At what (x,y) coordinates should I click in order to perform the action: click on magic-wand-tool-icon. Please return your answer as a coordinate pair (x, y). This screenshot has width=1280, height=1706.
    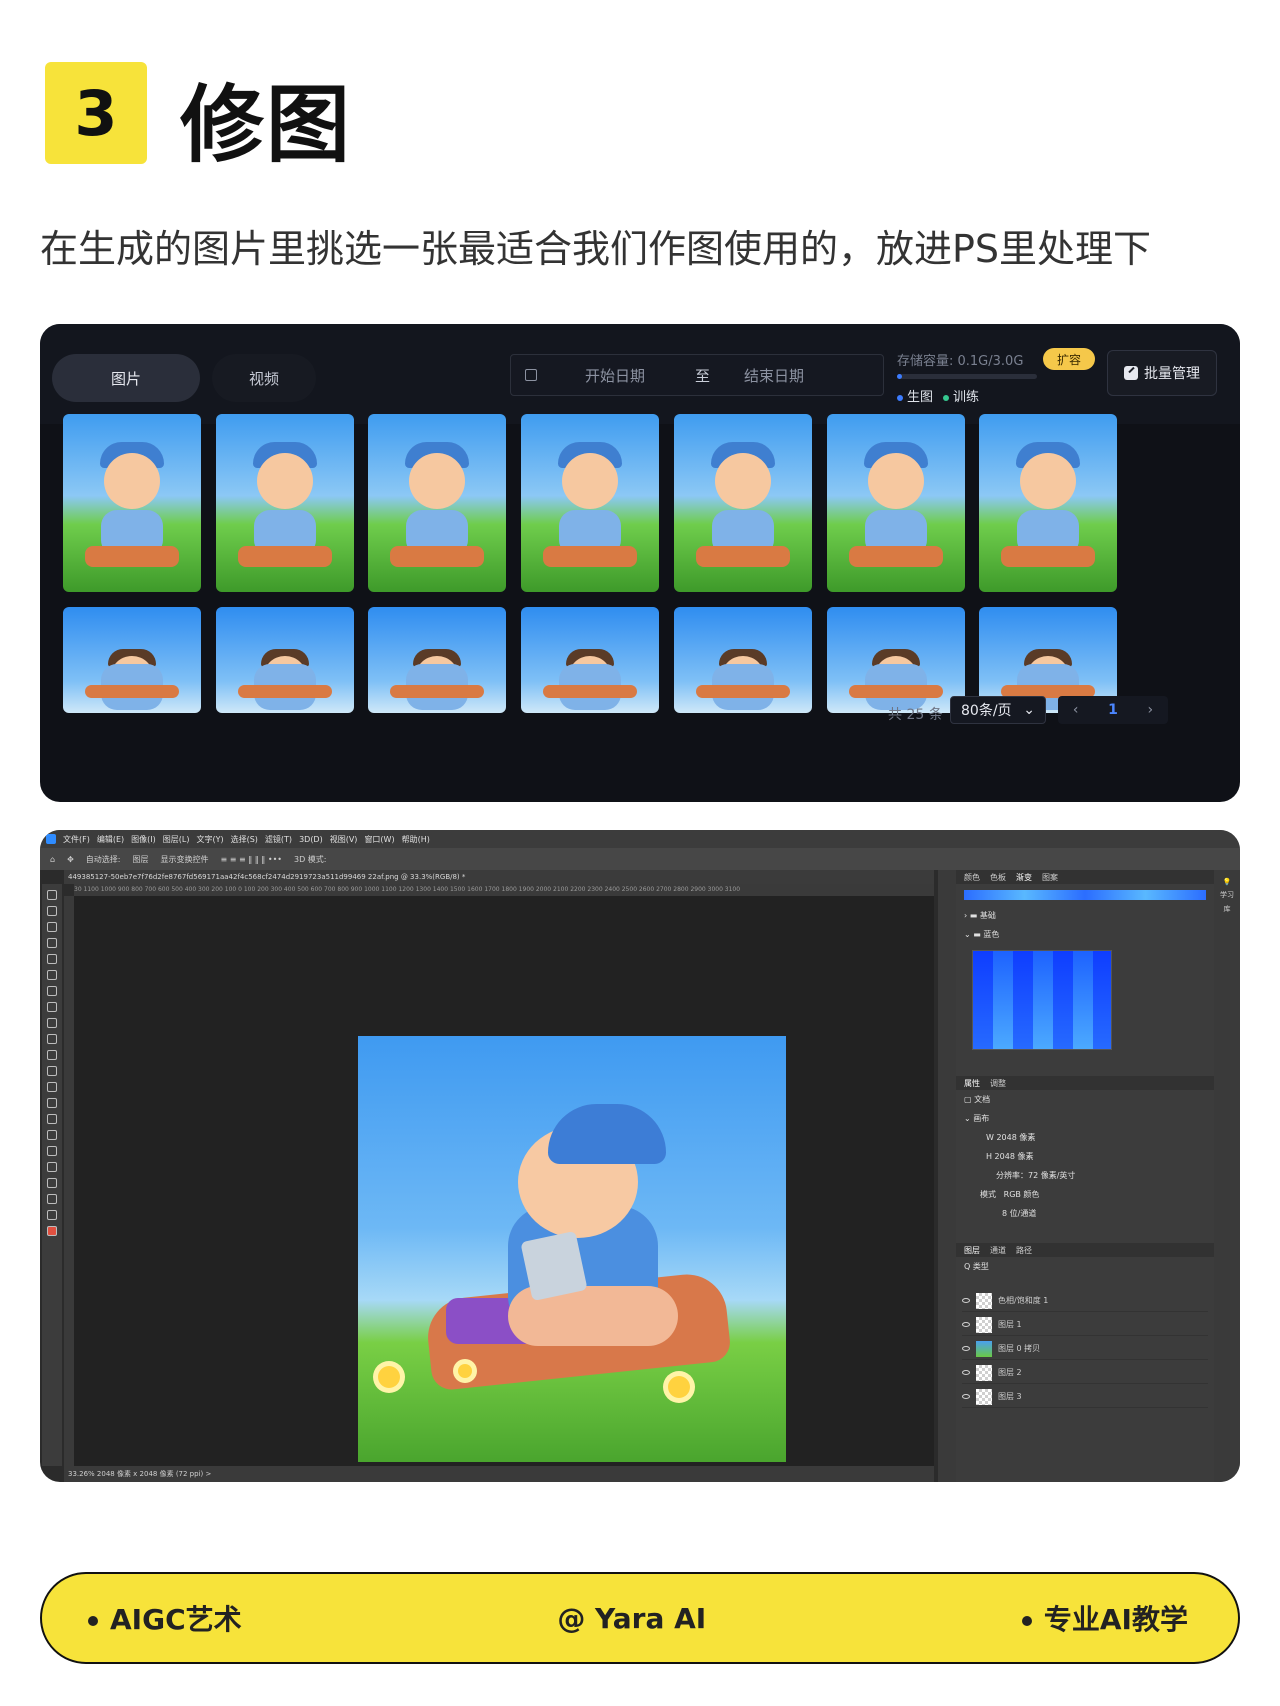
    Looking at the image, I should click on (52, 943).